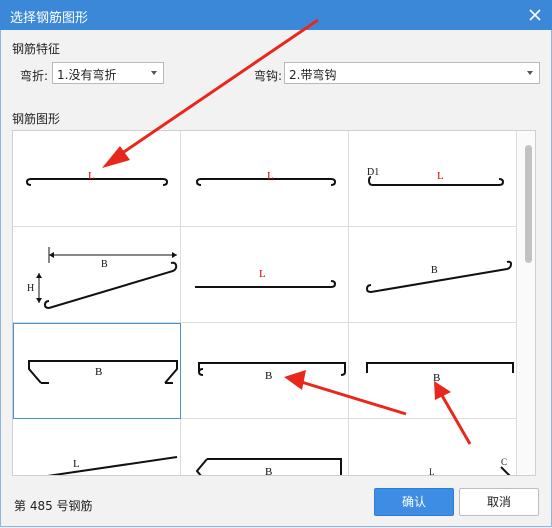 The image size is (552, 528). I want to click on scrollbar-thumb, so click(528, 204).